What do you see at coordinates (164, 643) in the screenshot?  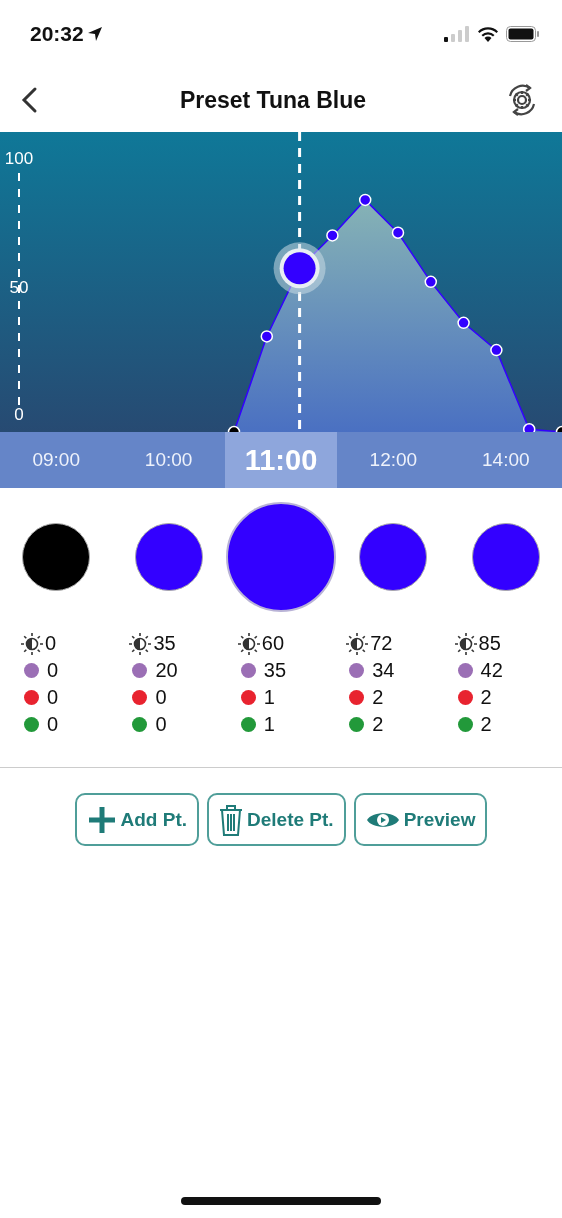 I see `brightness-value: 35` at bounding box center [164, 643].